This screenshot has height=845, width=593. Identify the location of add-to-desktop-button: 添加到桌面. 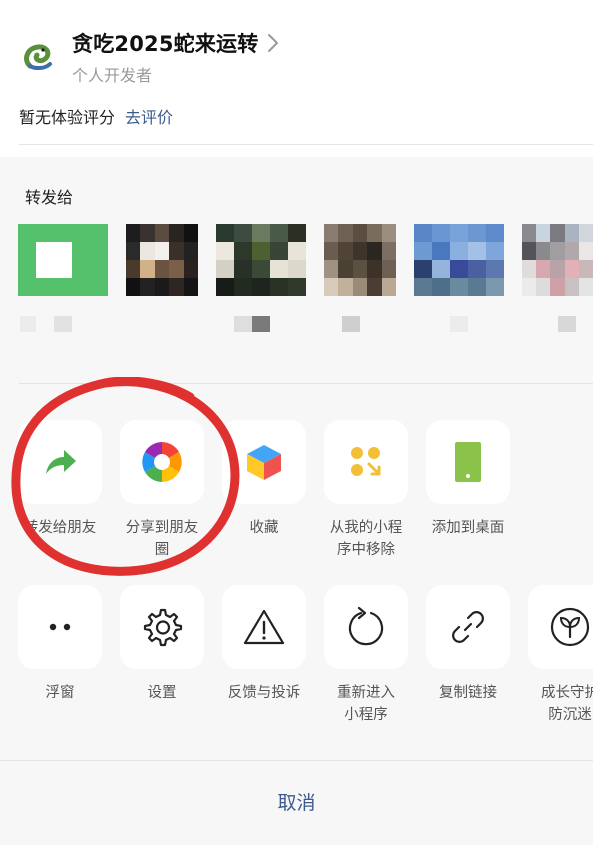
(468, 479).